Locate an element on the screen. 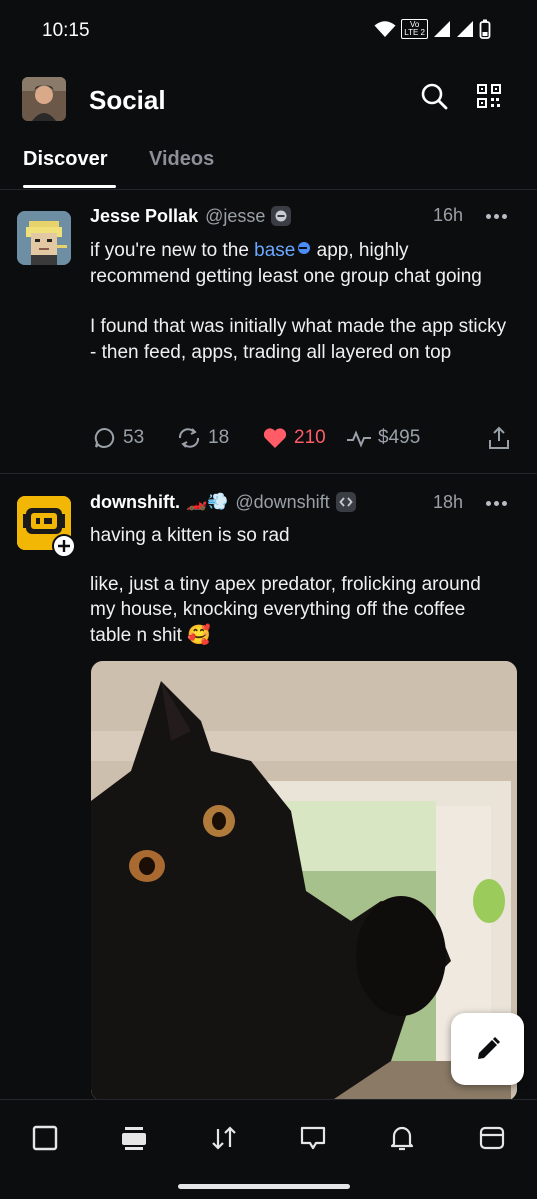 This screenshot has width=537, height=1199. search-icon is located at coordinates (434, 96).